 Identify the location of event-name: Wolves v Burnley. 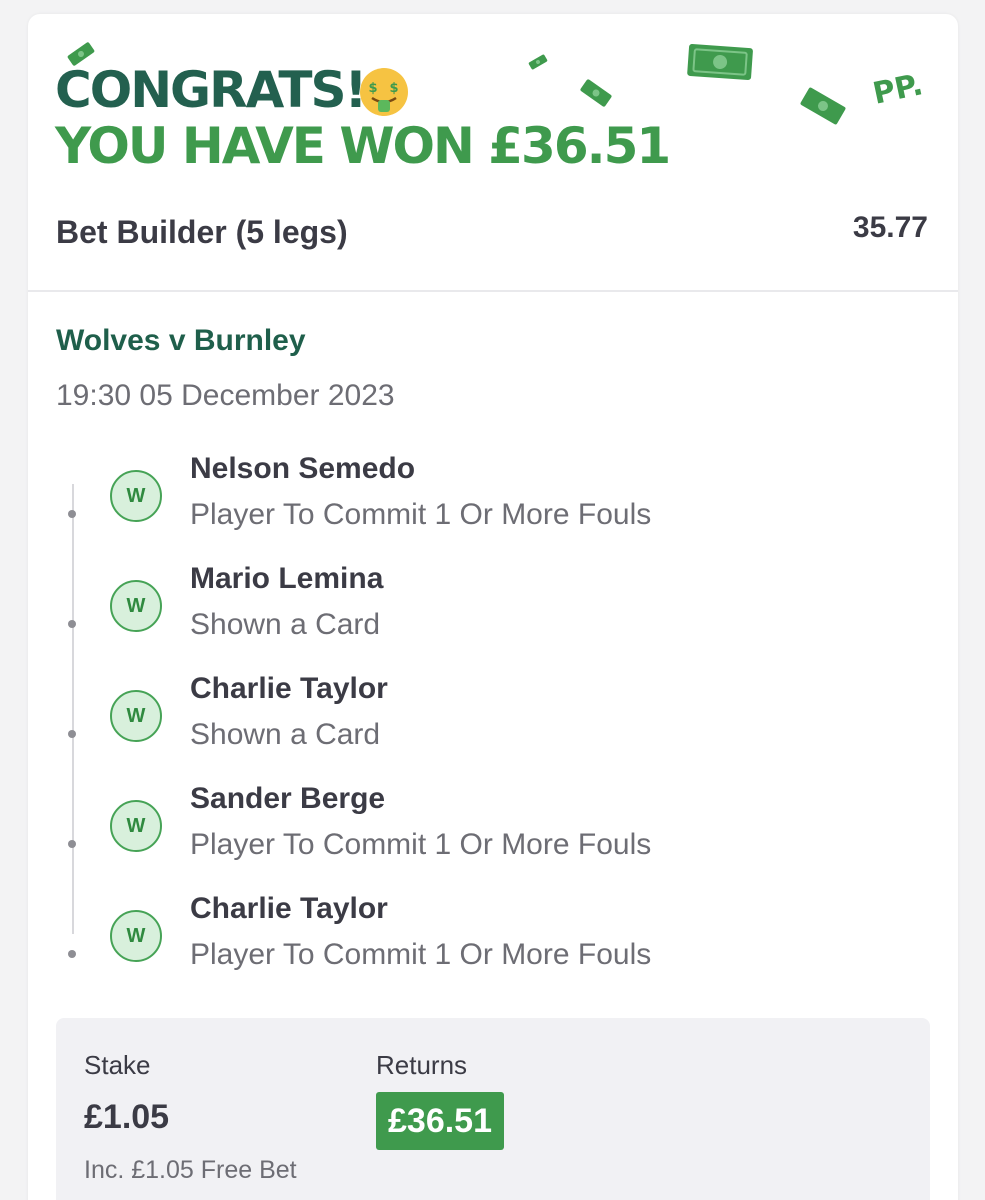
(181, 341).